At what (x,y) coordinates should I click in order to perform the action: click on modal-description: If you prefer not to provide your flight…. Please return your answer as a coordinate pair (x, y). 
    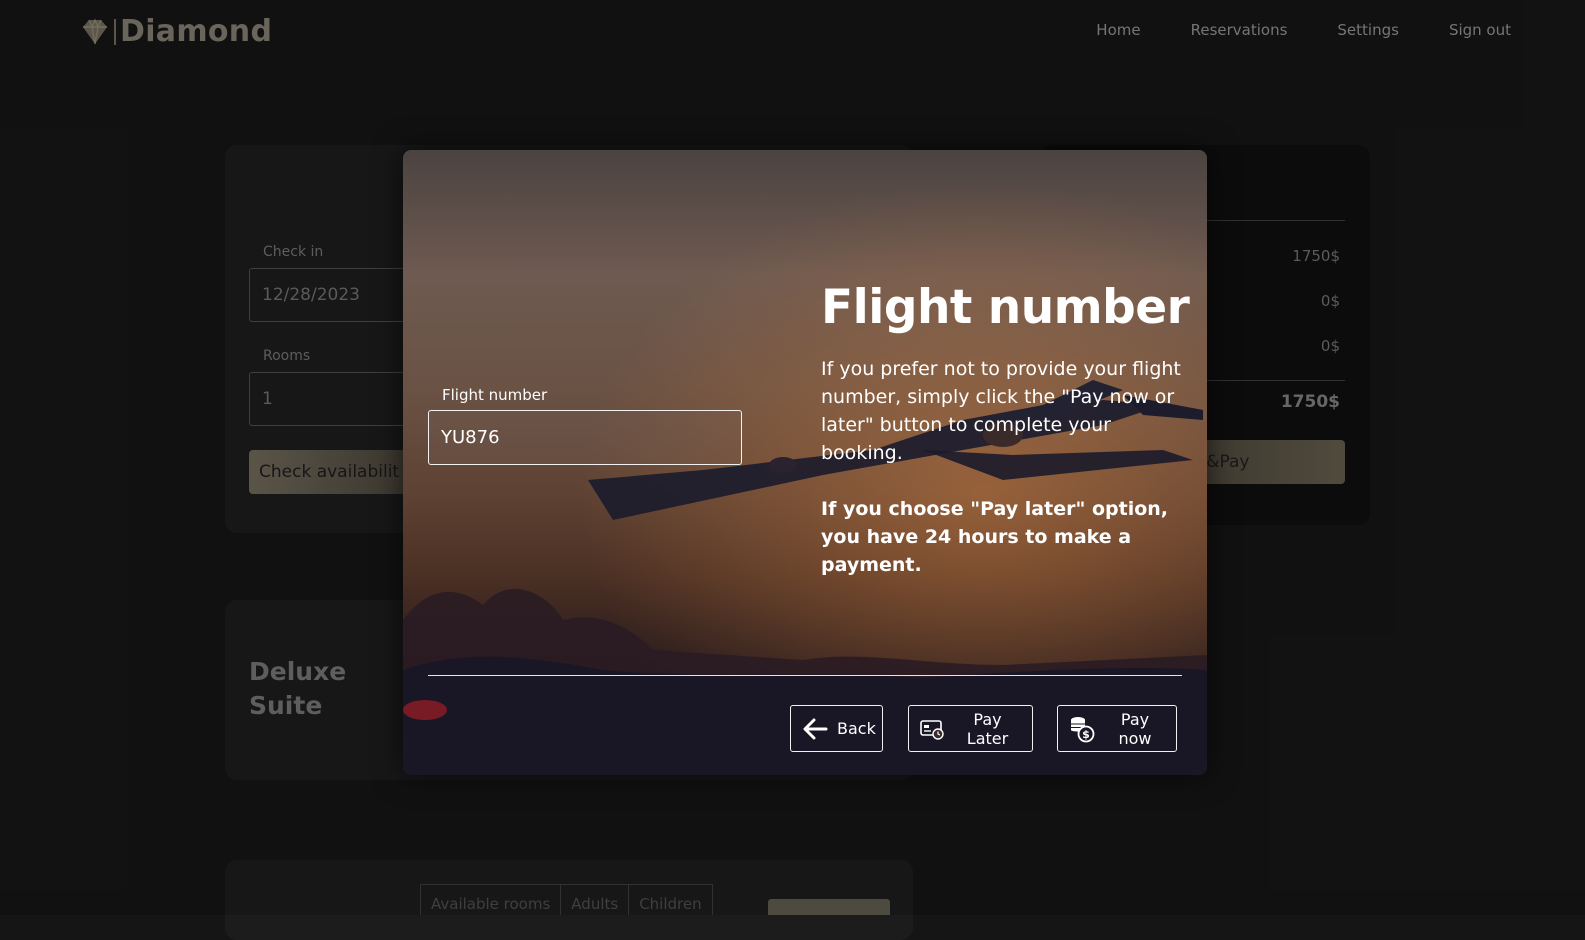
    Looking at the image, I should click on (1001, 411).